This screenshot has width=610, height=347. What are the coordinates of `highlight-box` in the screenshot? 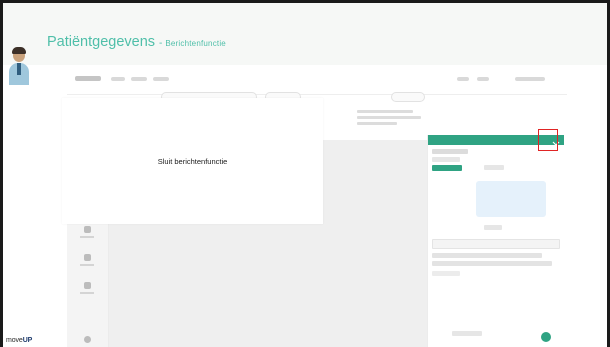 It's located at (548, 140).